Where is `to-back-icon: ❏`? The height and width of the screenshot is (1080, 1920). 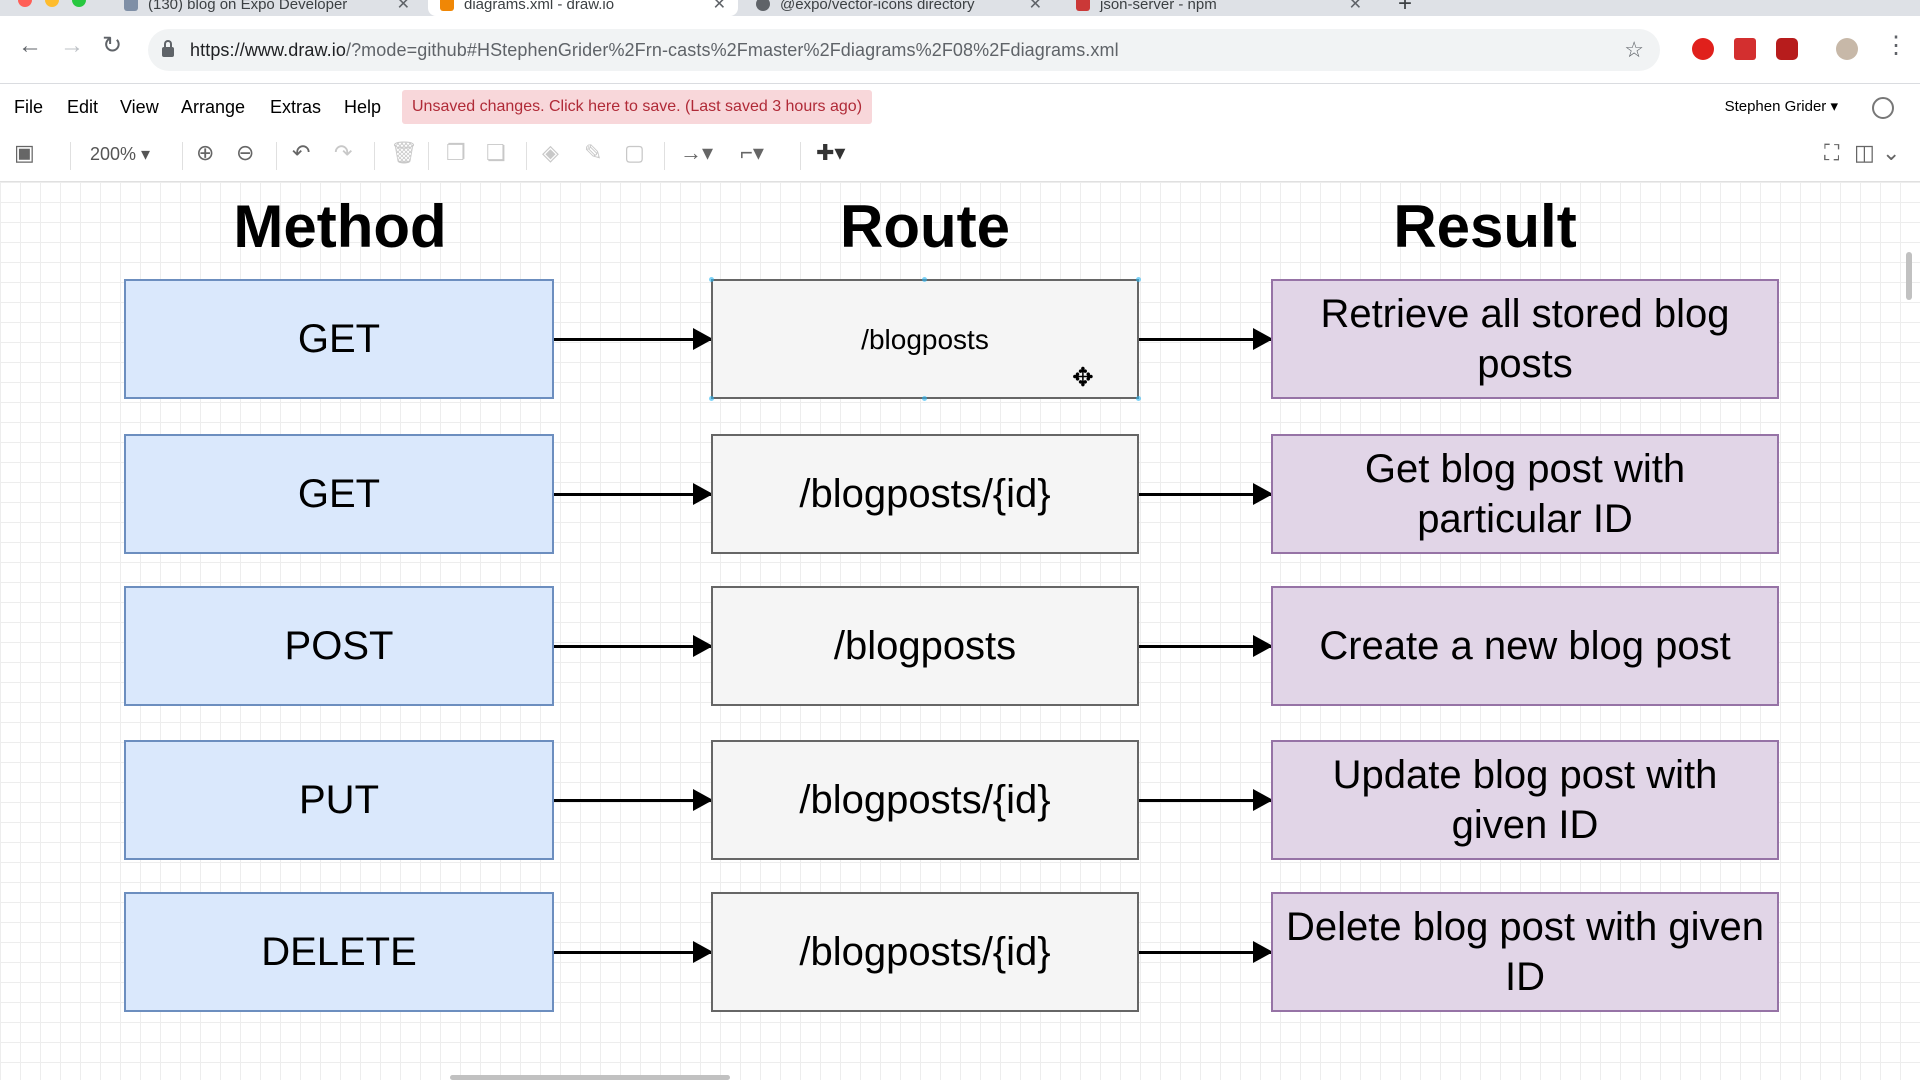
to-back-icon: ❏ is located at coordinates (496, 153).